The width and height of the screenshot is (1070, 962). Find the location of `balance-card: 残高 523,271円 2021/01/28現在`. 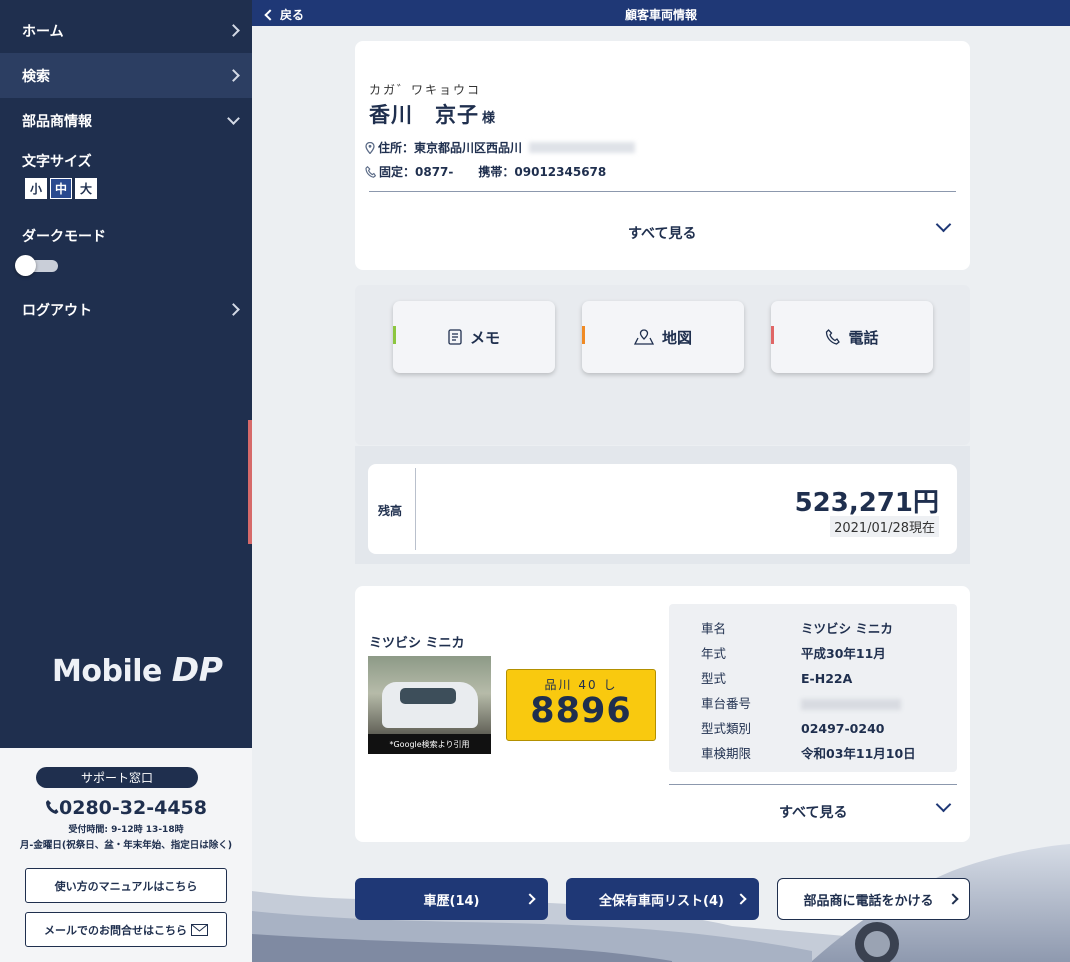

balance-card: 残高 523,271円 2021/01/28現在 is located at coordinates (662, 509).